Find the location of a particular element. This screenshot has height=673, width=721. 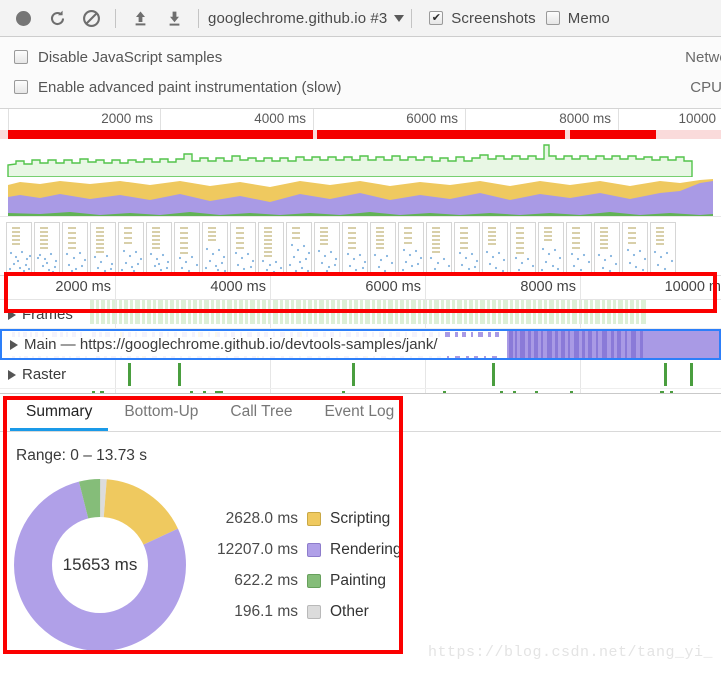

clear-button is located at coordinates (91, 18).